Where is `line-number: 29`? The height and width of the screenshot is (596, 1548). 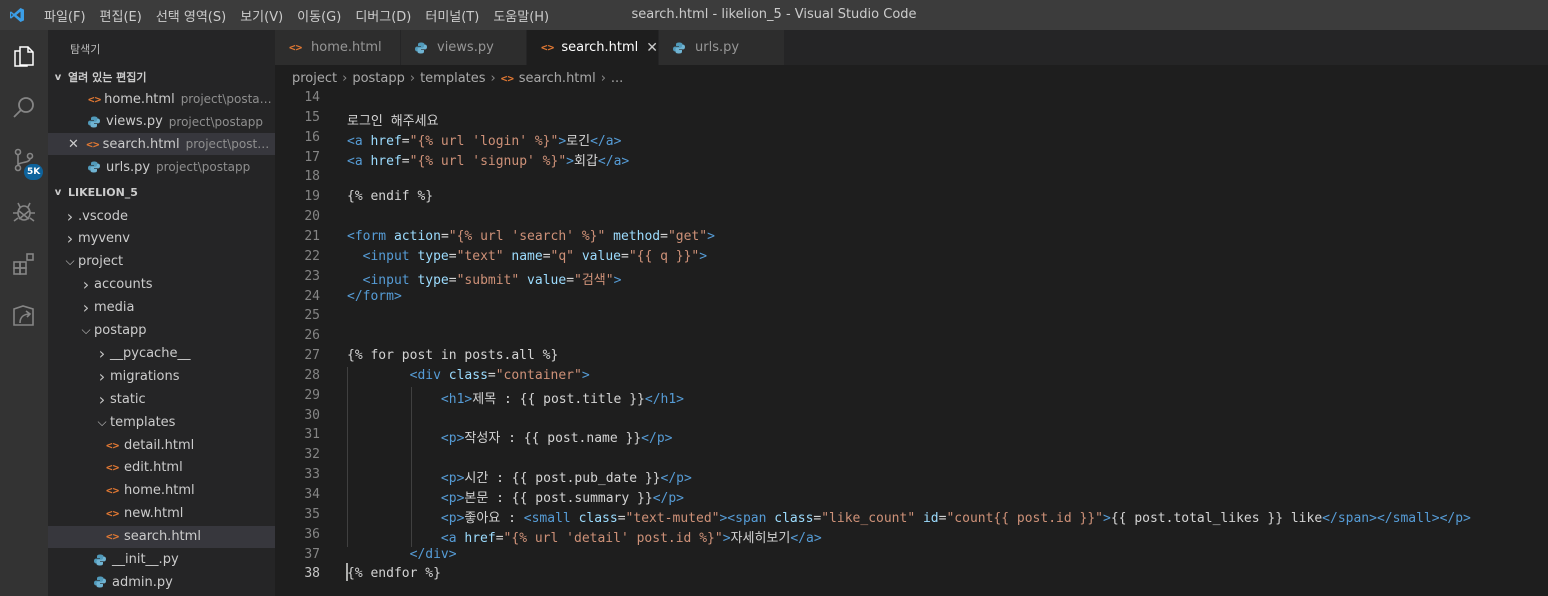
line-number: 29 is located at coordinates (312, 395).